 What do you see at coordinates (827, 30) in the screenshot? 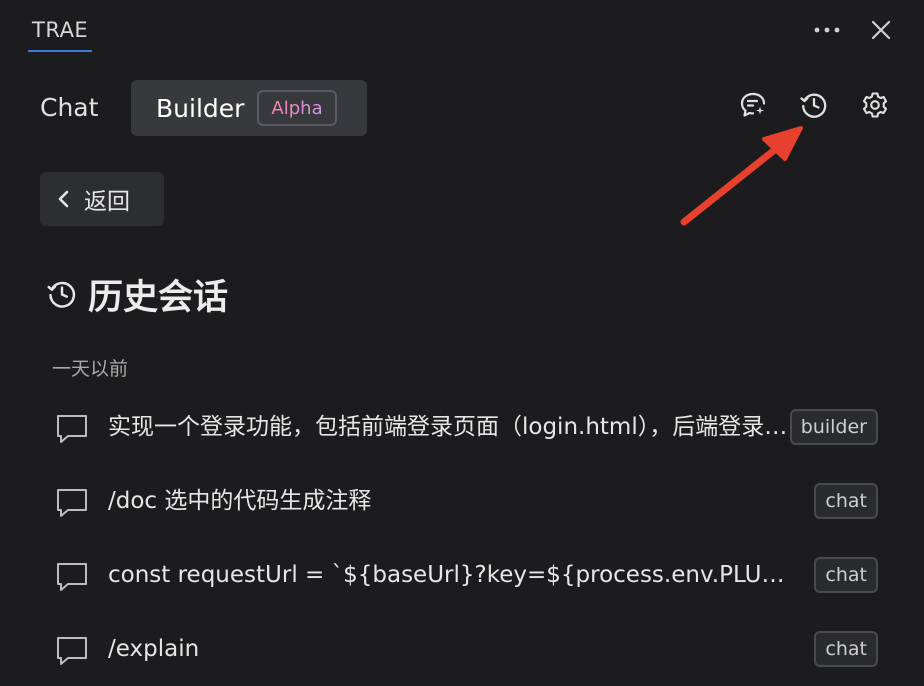
I see `more-horizontal-icon` at bounding box center [827, 30].